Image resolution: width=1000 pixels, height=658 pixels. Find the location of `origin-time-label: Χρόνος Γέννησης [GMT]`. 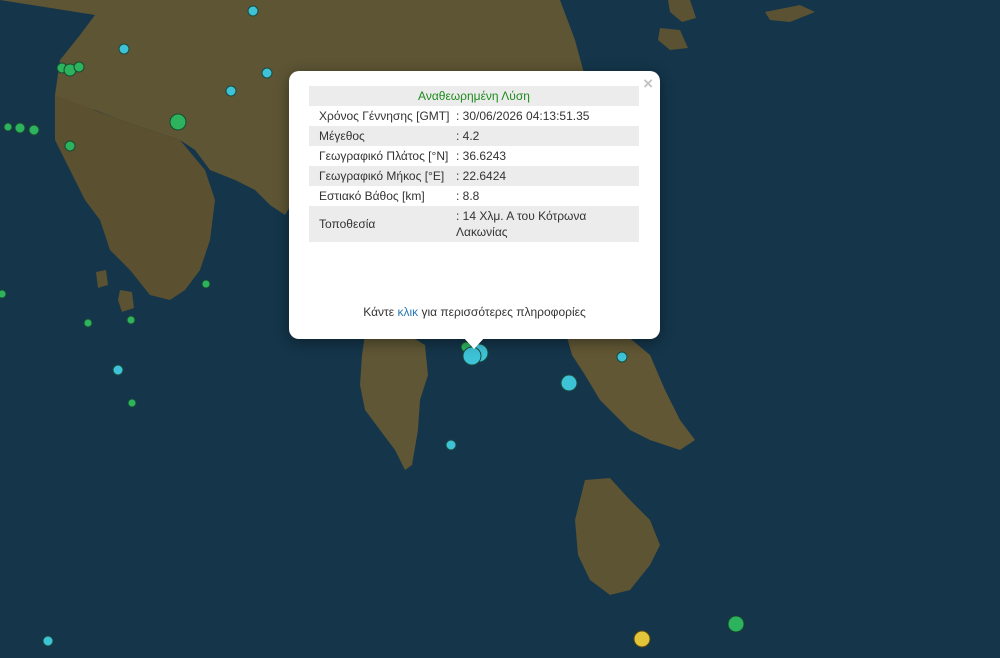

origin-time-label: Χρόνος Γέννησης [GMT] is located at coordinates (384, 116).